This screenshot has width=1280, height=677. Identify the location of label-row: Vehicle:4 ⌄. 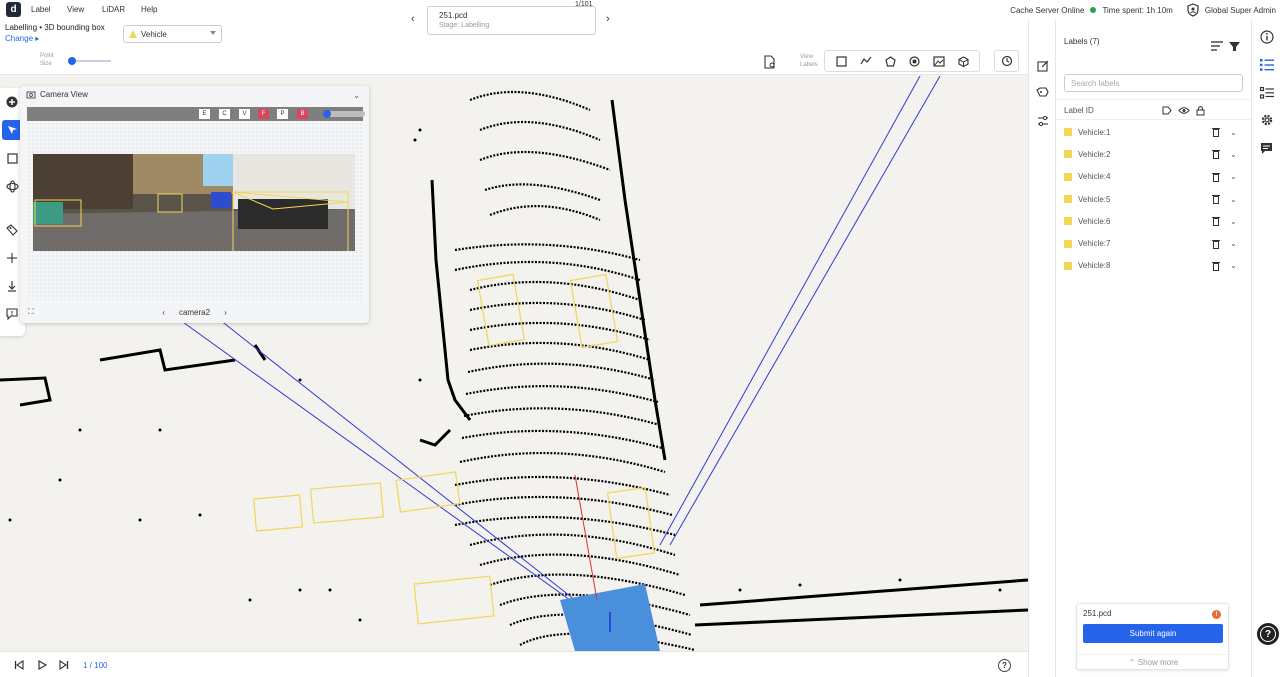
(1154, 177).